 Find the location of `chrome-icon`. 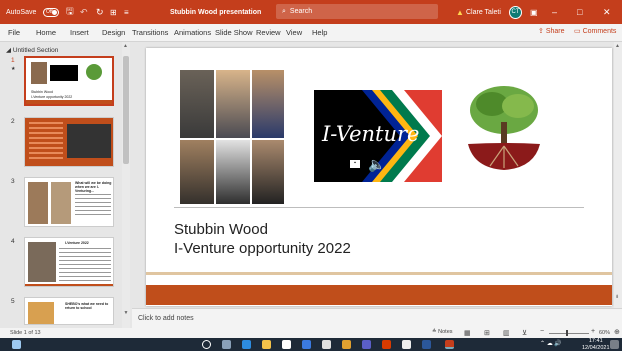

chrome-icon is located at coordinates (346, 344).